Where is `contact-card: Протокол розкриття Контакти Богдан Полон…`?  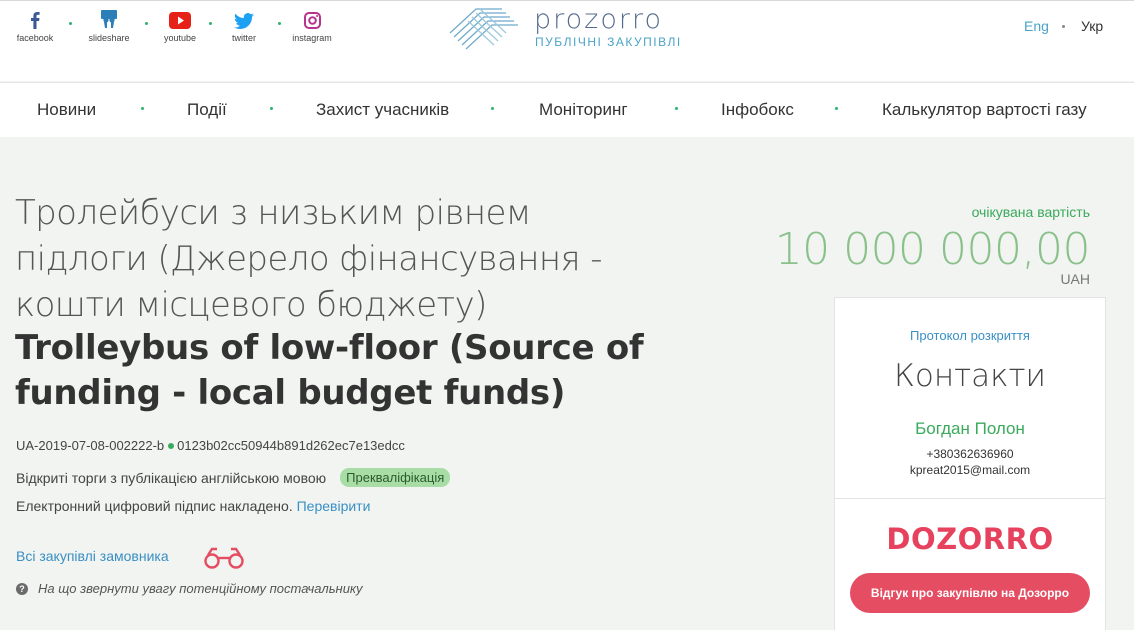
contact-card: Протокол розкриття Контакти Богдан Полон… is located at coordinates (970, 463).